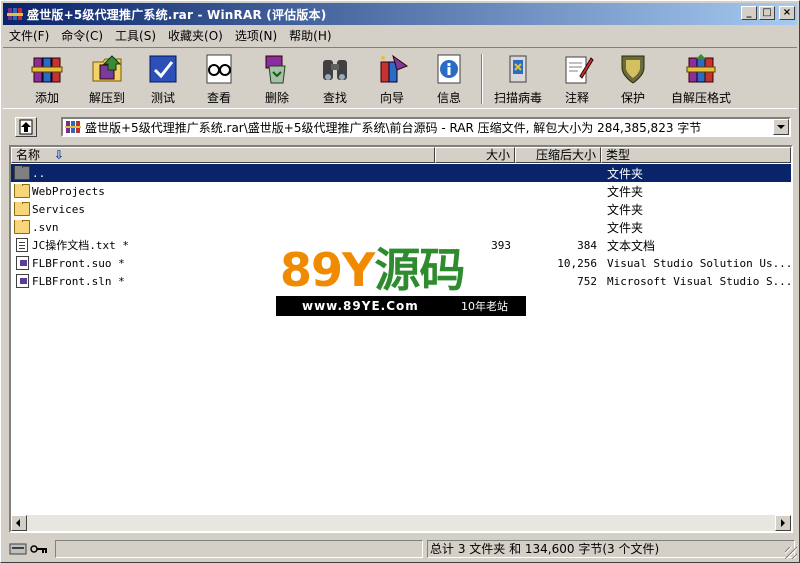 This screenshot has width=800, height=563. What do you see at coordinates (28, 155) in the screenshot?
I see `column-name-label: 名称` at bounding box center [28, 155].